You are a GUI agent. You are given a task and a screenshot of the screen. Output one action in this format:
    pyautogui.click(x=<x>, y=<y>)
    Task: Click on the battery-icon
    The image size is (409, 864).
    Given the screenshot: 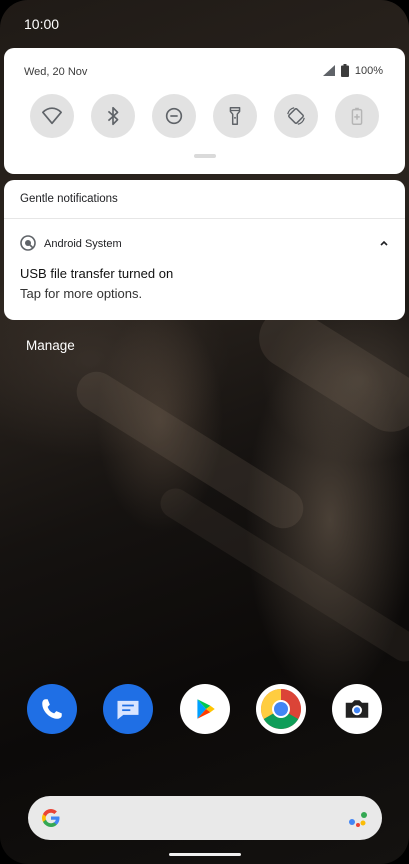 What is the action you would take?
    pyautogui.click(x=345, y=70)
    